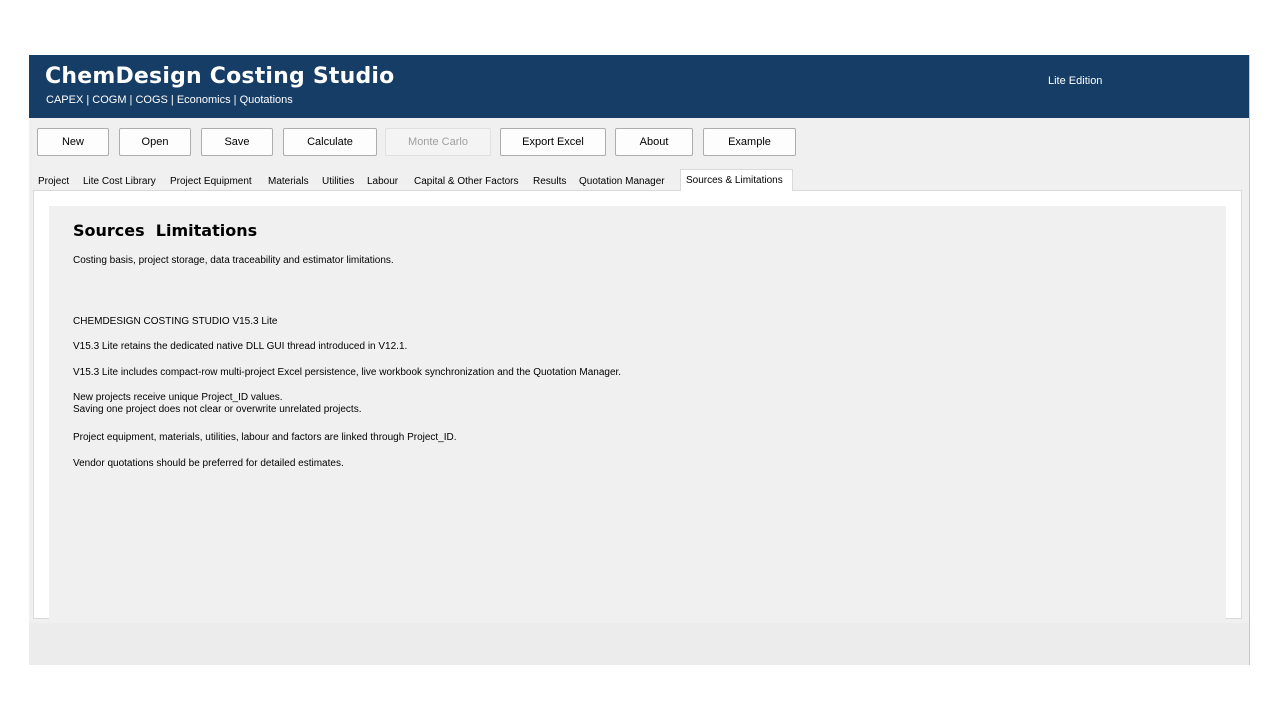 The width and height of the screenshot is (1280, 720). What do you see at coordinates (621, 181) in the screenshot?
I see `tab-quotation-manager: Quotation Manager` at bounding box center [621, 181].